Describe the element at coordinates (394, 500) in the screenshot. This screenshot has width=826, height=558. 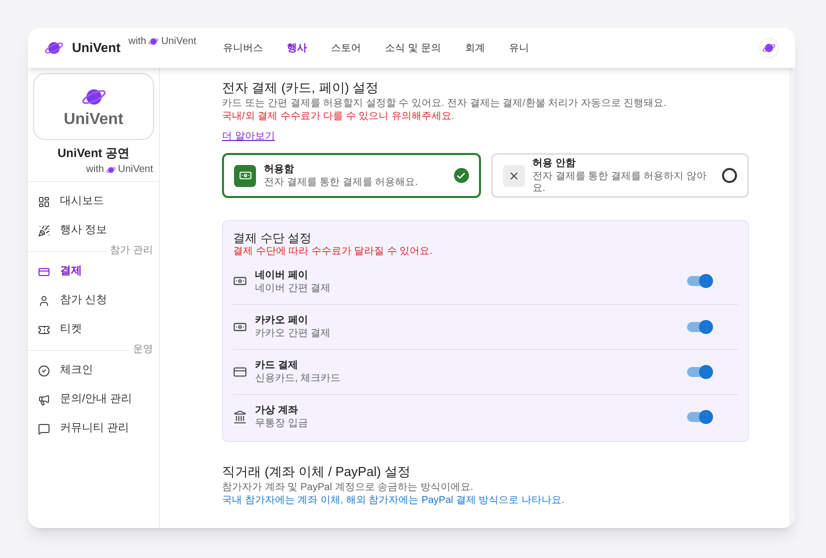
I see `info-text: 국내 참가자에는 계좌 이체, 해외 참가자에는 PayPal 결제 방식으로 나타나요.` at that location.